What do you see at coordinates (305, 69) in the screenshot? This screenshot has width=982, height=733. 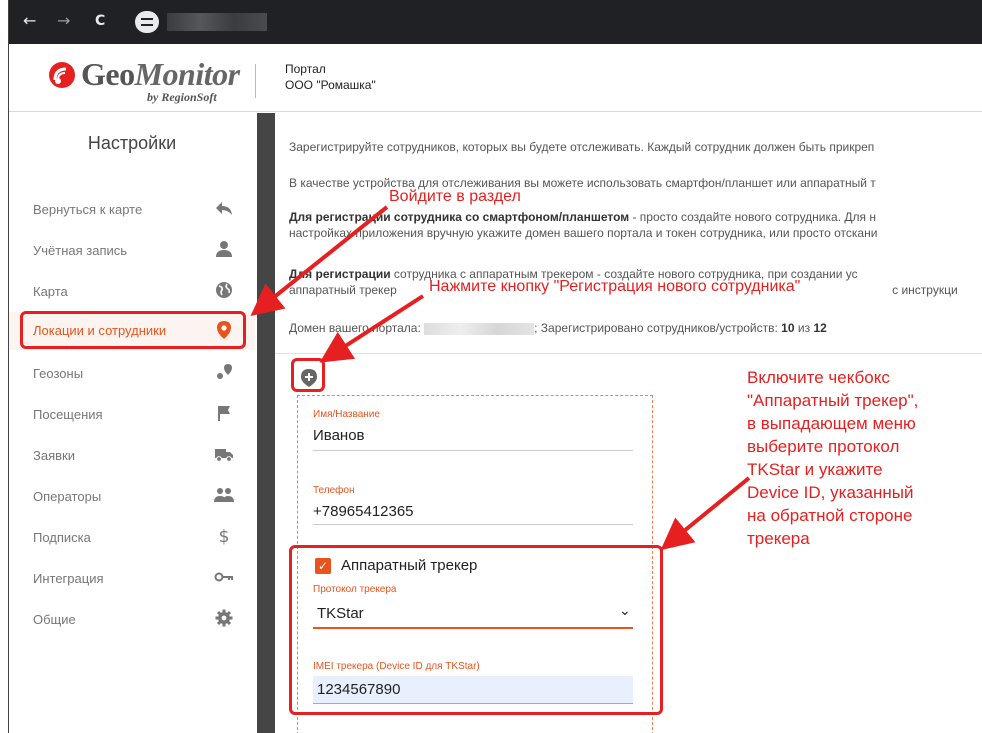 I see `portal-label: Портал` at bounding box center [305, 69].